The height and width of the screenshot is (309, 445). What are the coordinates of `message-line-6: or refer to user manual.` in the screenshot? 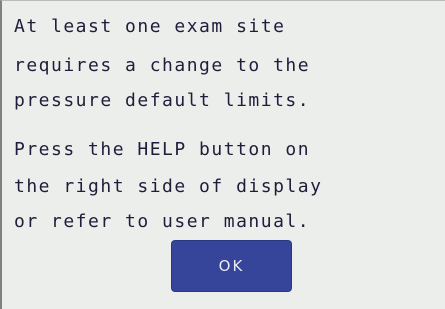 It's located at (162, 221).